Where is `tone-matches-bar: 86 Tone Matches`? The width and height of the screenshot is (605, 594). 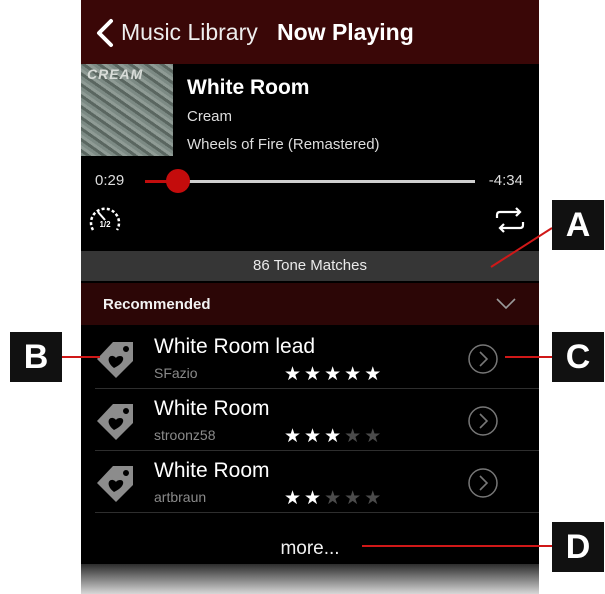
tone-matches-bar: 86 Tone Matches is located at coordinates (310, 266).